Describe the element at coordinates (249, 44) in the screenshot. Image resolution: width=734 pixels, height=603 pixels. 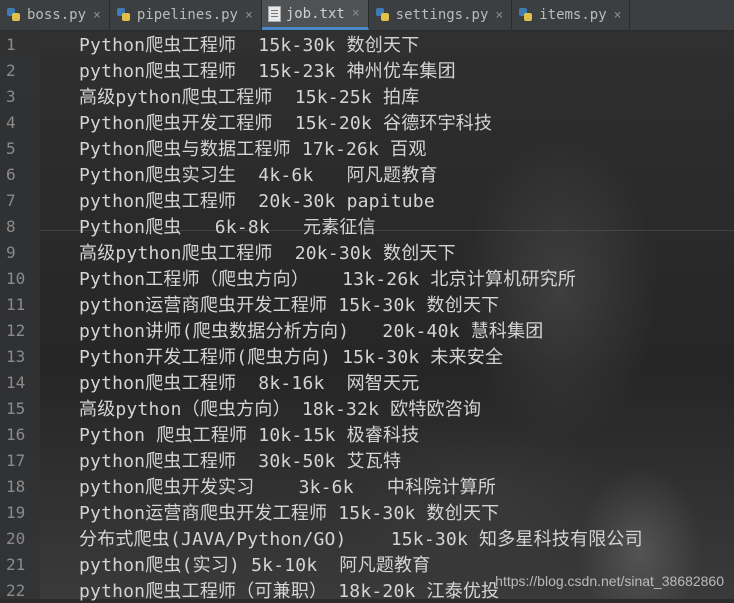
I see `line-text: Python爬虫工程师 15k-30k 数创天下` at that location.